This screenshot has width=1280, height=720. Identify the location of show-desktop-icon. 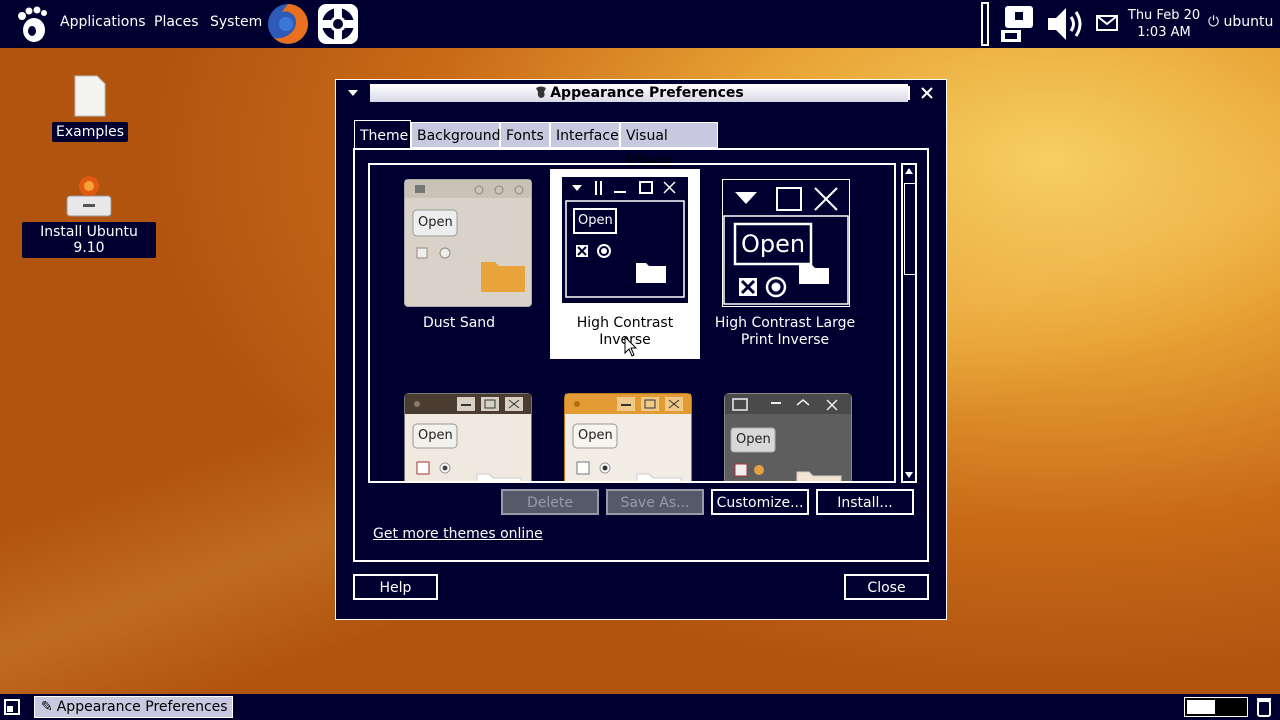
(12, 707).